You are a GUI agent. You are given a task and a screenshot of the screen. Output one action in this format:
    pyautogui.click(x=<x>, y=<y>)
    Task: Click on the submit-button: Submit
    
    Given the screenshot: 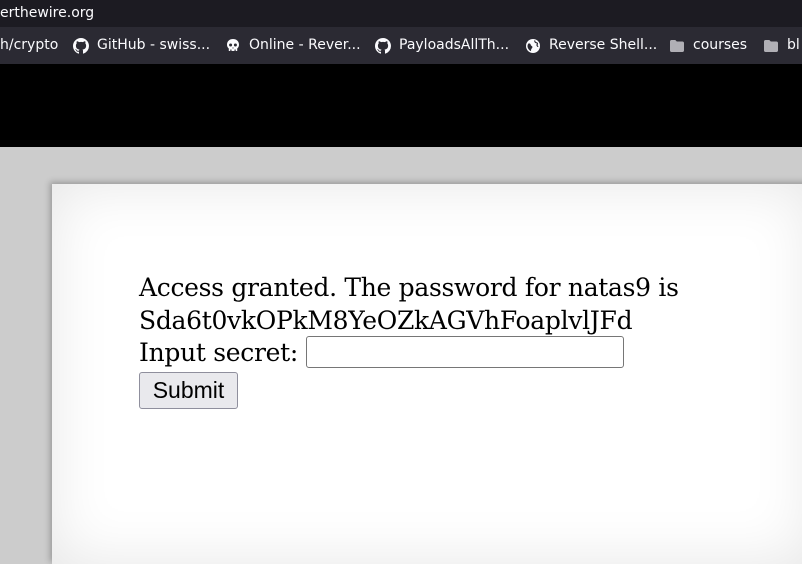 What is the action you would take?
    pyautogui.click(x=188, y=390)
    